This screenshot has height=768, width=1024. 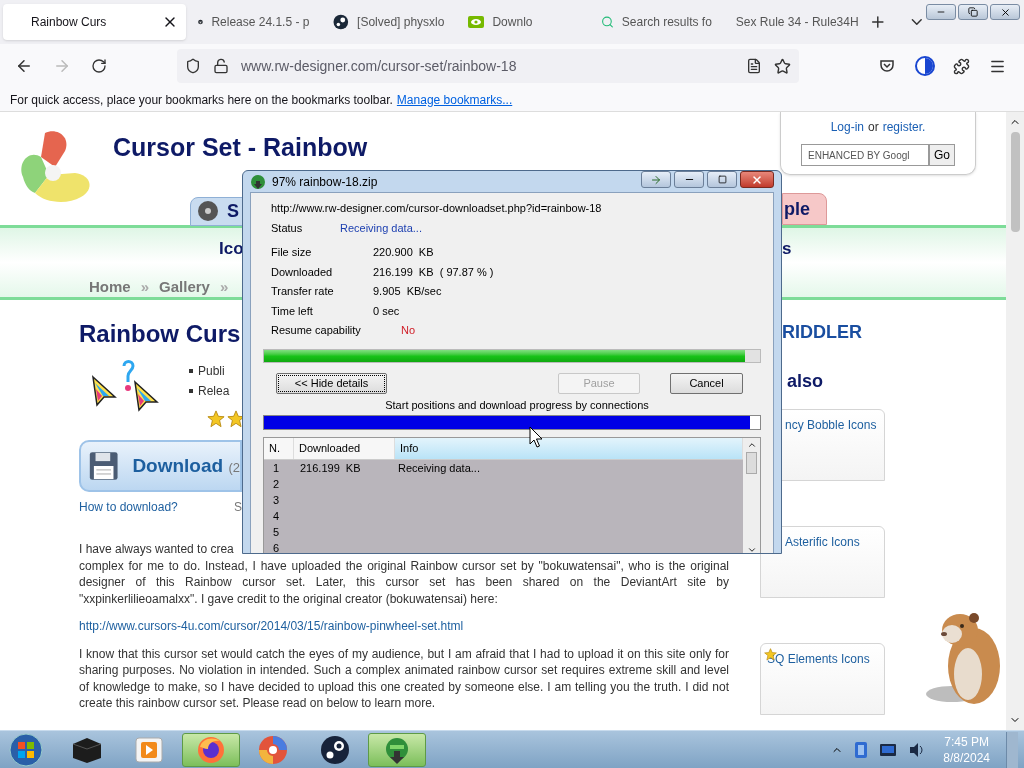 I want to click on dialog-title: 97% rainbow-18.zip, so click(x=325, y=182).